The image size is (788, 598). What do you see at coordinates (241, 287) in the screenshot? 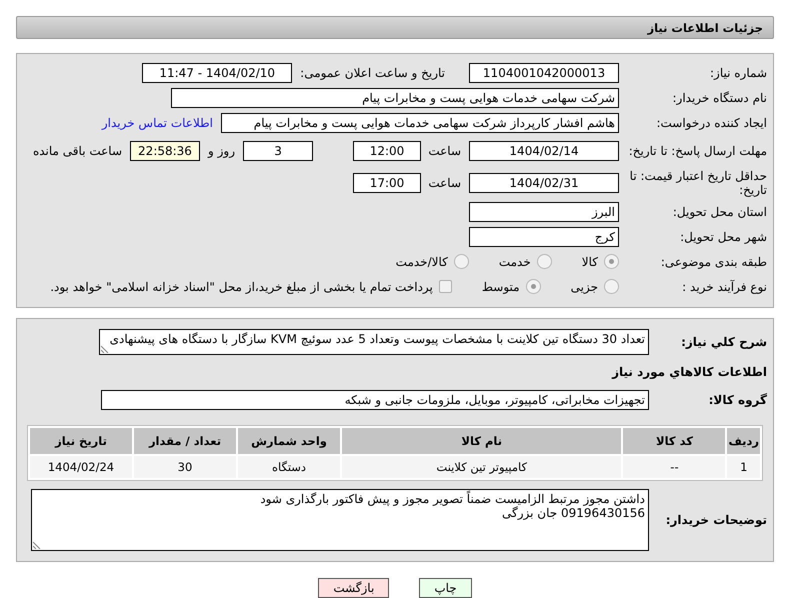
I see `checkbox-label: پرداخت تمام یا بخشی از مبلغ خرید،از محل "اسناد خزانه اسلامی" خواهد بود.` at bounding box center [241, 287].